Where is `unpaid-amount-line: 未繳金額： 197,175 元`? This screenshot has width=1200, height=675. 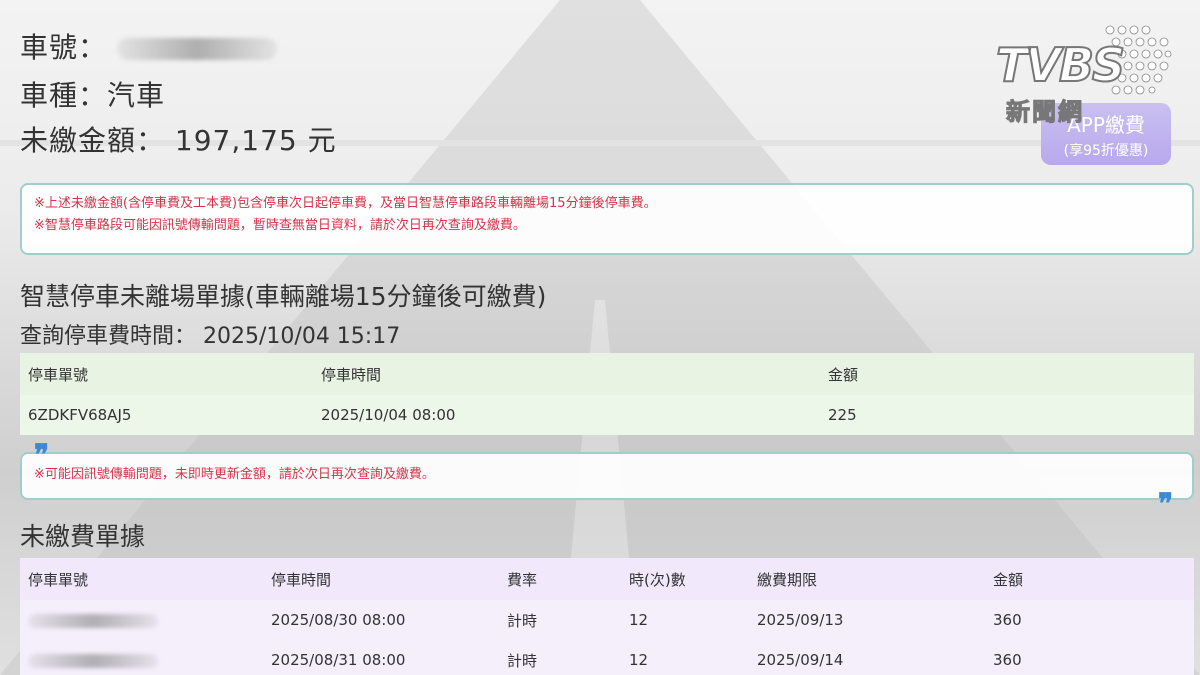
unpaid-amount-line: 未繳金額： 197,175 元 is located at coordinates (178, 139).